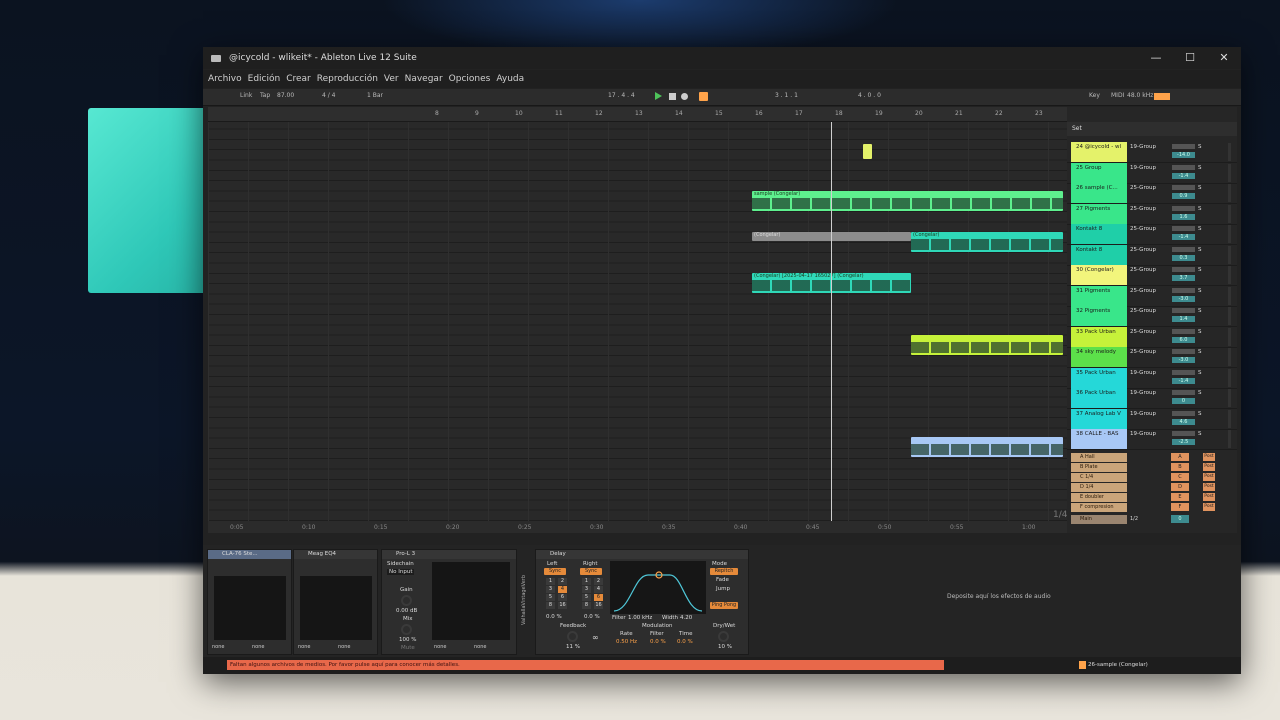  Describe the element at coordinates (999, 596) in the screenshot. I see `drop-audio-effects-hint: Deposite aquí los efectos de audio` at that location.